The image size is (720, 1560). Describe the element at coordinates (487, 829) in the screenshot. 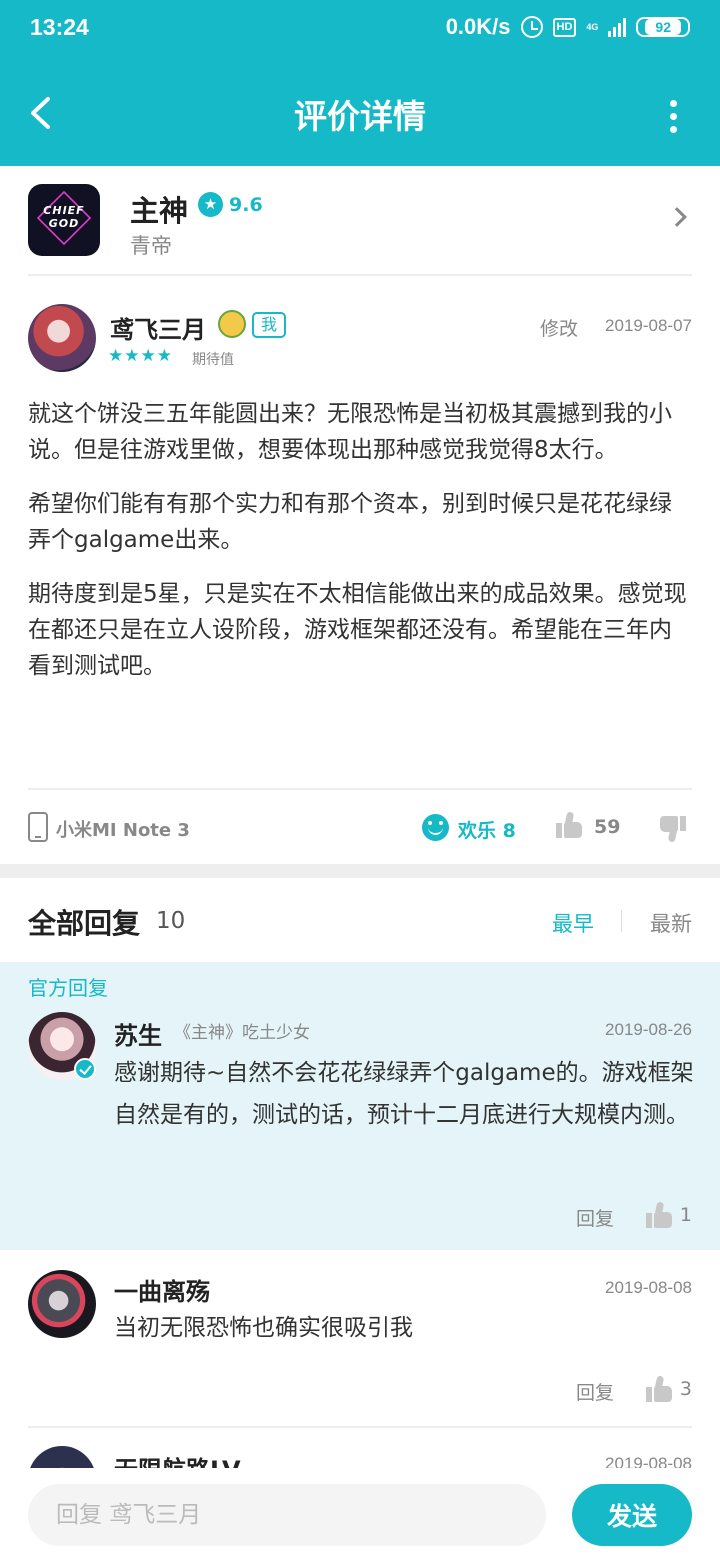

I see `fun-count: 欢乐 8` at that location.